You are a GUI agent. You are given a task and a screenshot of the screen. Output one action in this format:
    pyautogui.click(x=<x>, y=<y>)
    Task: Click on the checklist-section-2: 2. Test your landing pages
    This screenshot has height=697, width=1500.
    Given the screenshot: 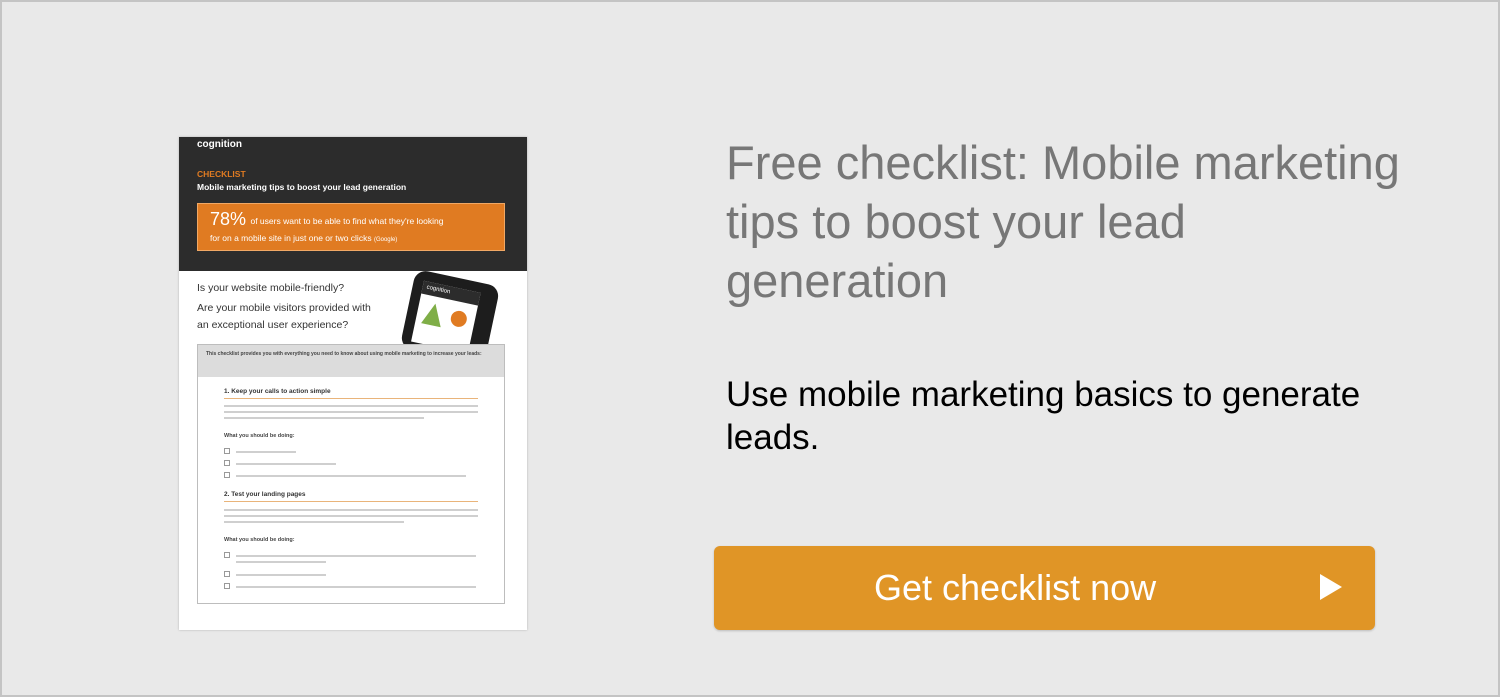 What is the action you would take?
    pyautogui.click(x=265, y=494)
    